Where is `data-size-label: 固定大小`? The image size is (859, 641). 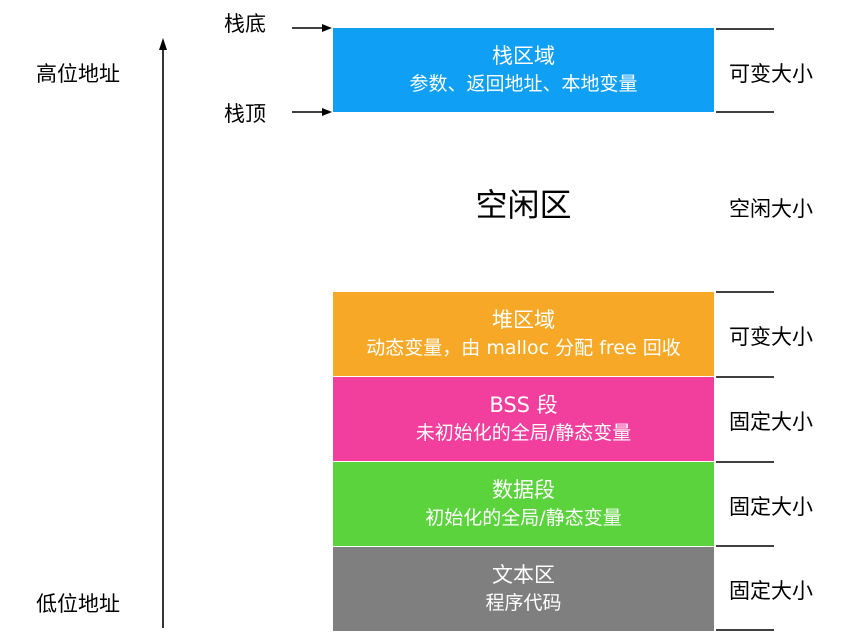 data-size-label: 固定大小 is located at coordinates (771, 507).